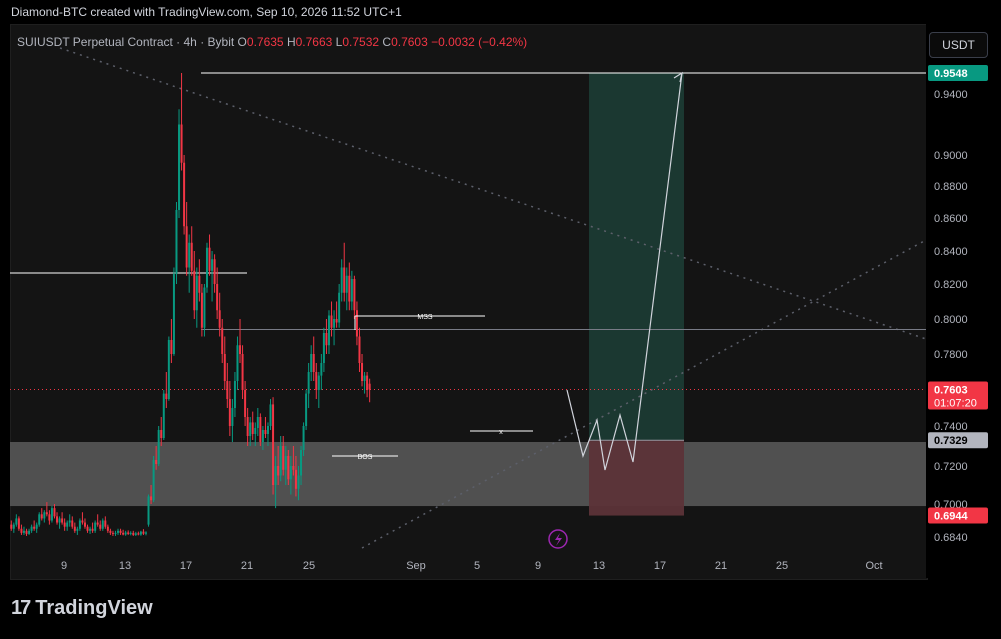 The width and height of the screenshot is (1001, 639). Describe the element at coordinates (951, 427) in the screenshot. I see `y-tick-label: 0.7400` at that location.